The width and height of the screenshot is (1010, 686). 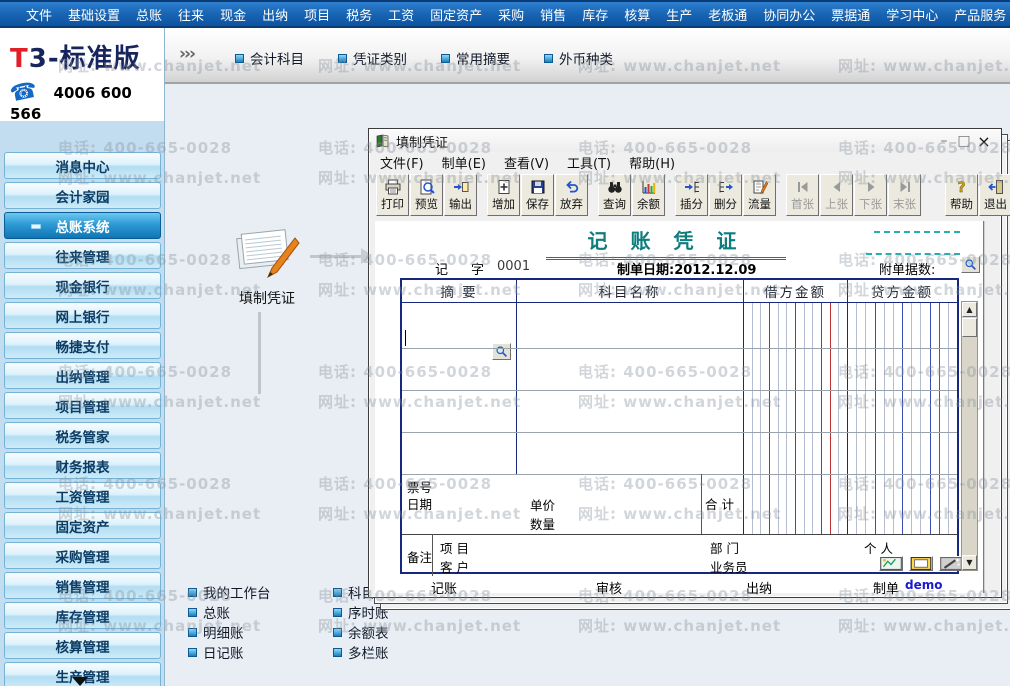 I want to click on menu-item-2: 总账, so click(x=149, y=14).